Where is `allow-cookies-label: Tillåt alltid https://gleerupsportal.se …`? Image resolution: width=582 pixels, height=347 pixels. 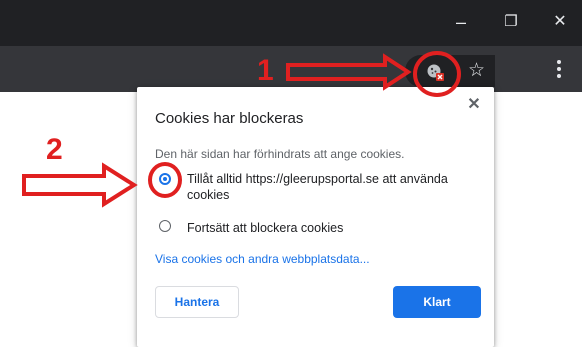
allow-cookies-label: Tillåt alltid https://gleerupsportal.se … is located at coordinates (337, 187).